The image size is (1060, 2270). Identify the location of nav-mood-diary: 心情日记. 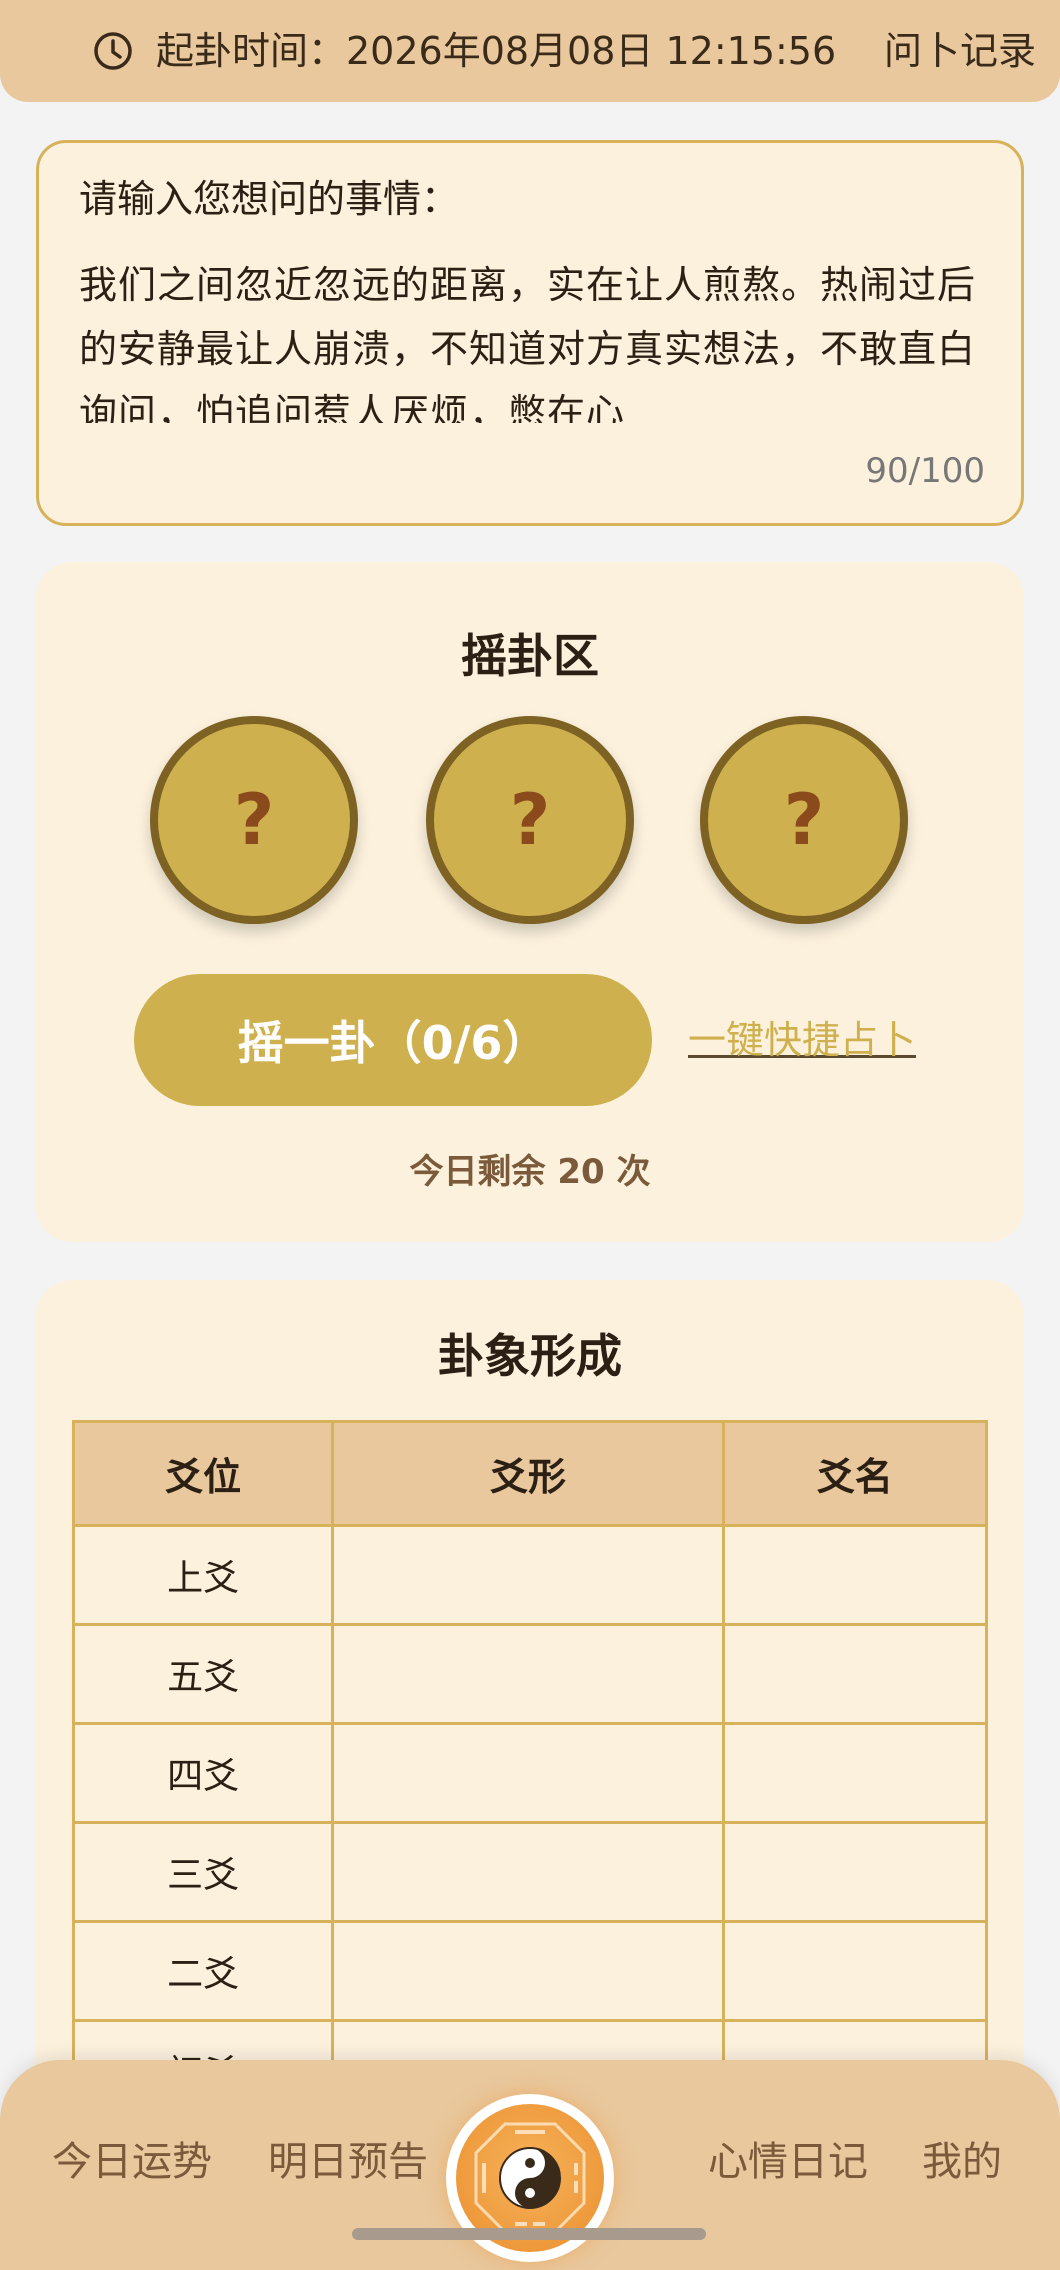
(788, 2162).